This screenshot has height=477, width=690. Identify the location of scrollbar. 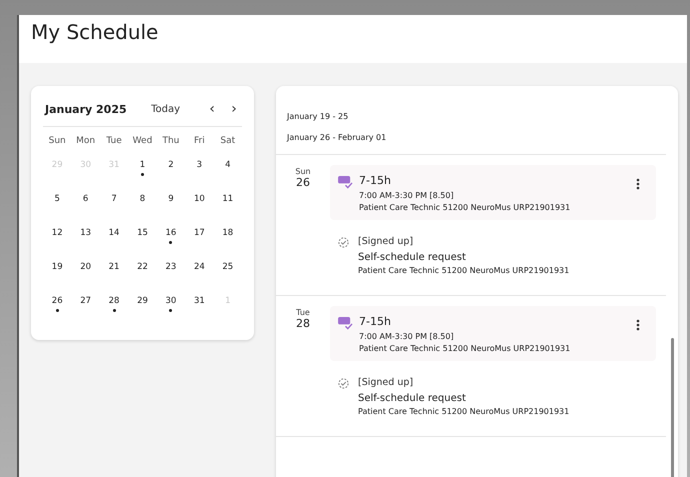
(672, 407).